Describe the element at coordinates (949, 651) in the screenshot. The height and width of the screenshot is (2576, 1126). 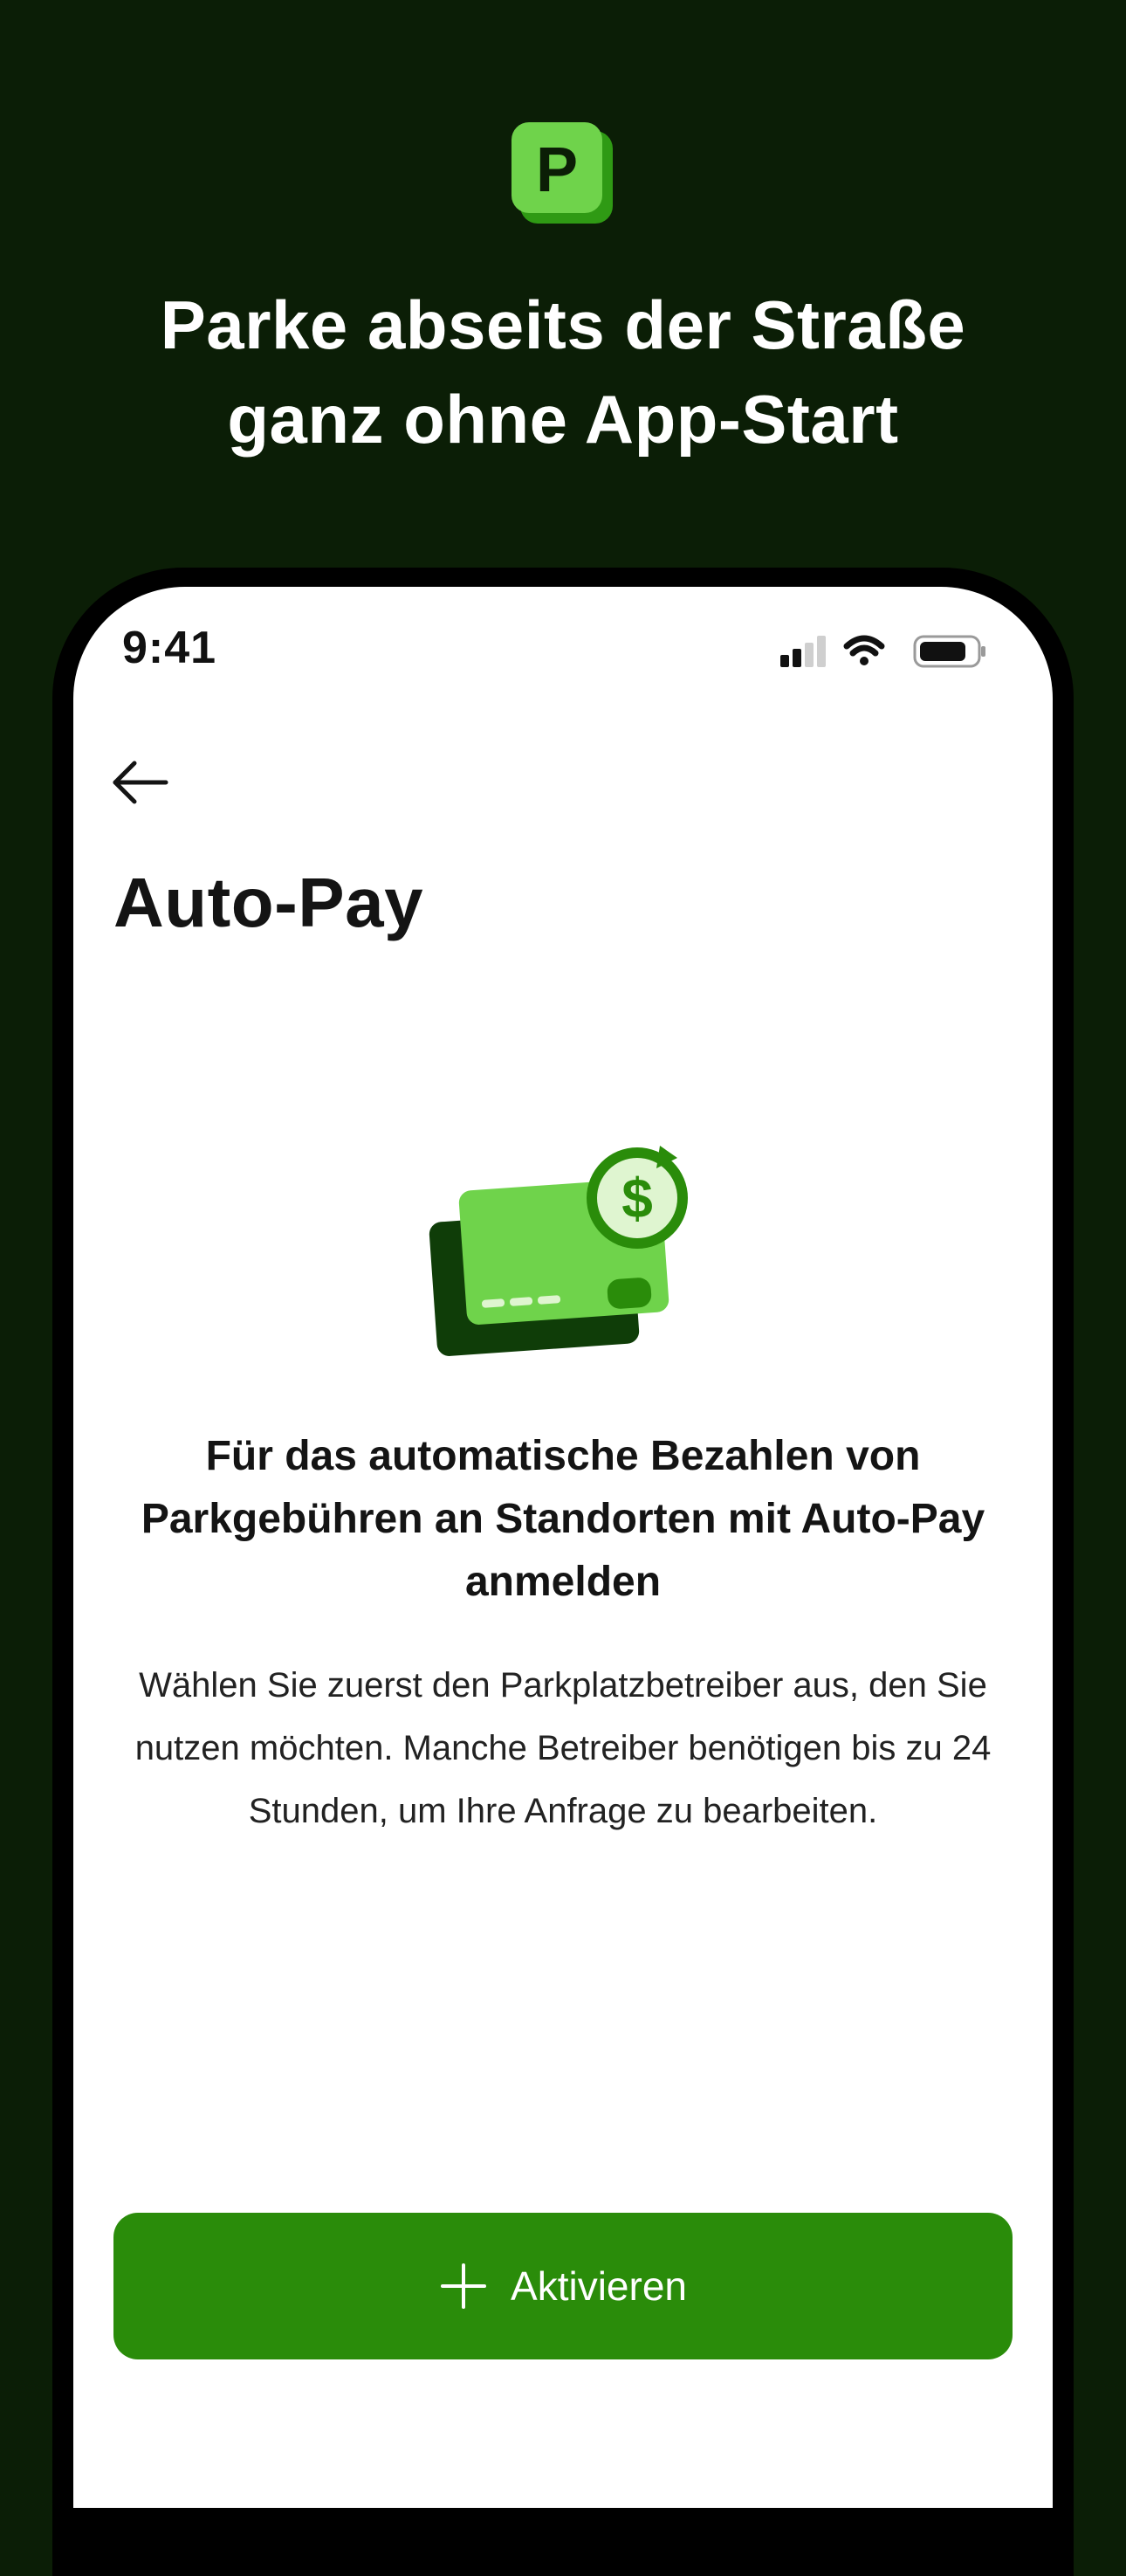
I see `battery-icon` at that location.